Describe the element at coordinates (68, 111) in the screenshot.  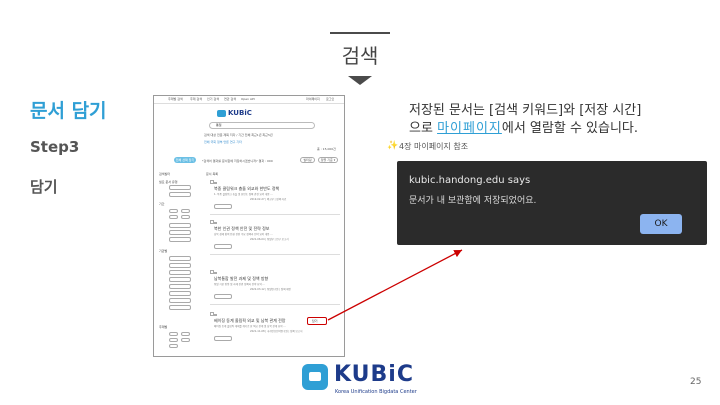
I see `section-heading: 문서 담기` at that location.